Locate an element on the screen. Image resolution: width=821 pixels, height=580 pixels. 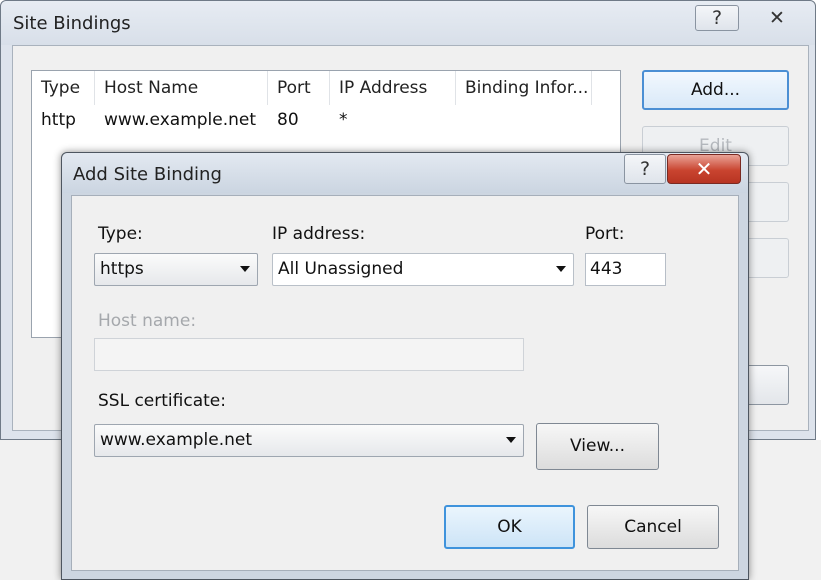
ip-address-dropdown: All Unassigned is located at coordinates (423, 269).